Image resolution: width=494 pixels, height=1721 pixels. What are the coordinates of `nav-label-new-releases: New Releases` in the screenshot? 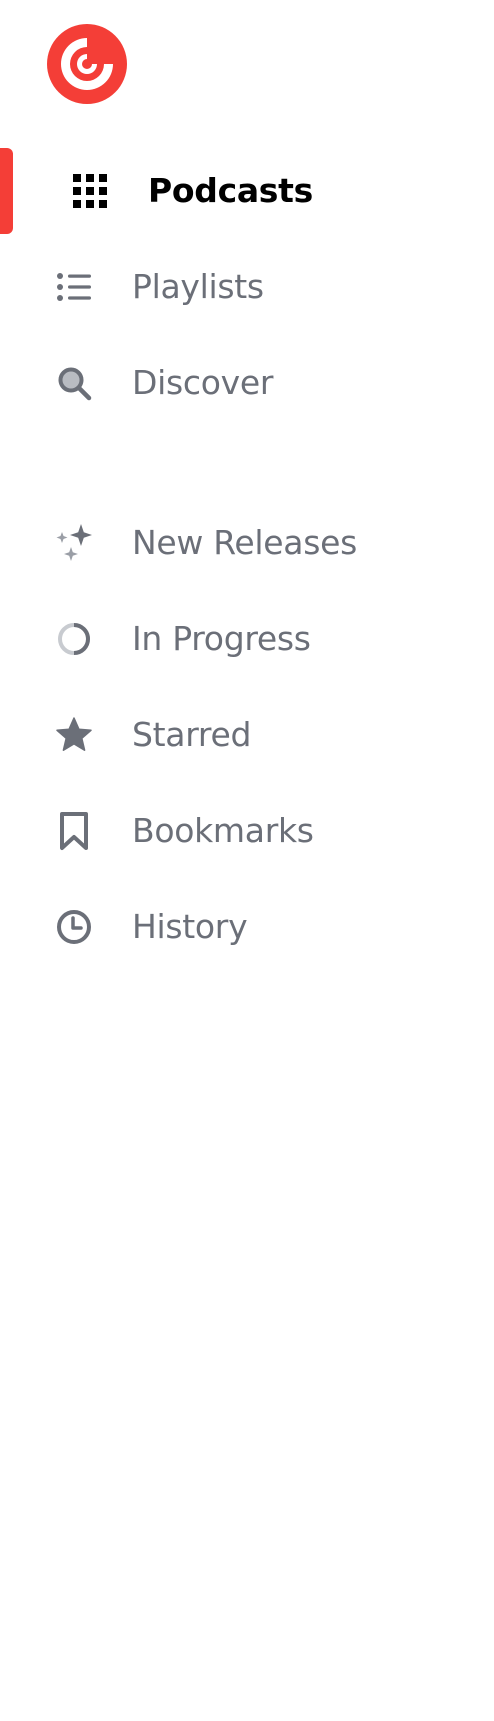 It's located at (244, 542).